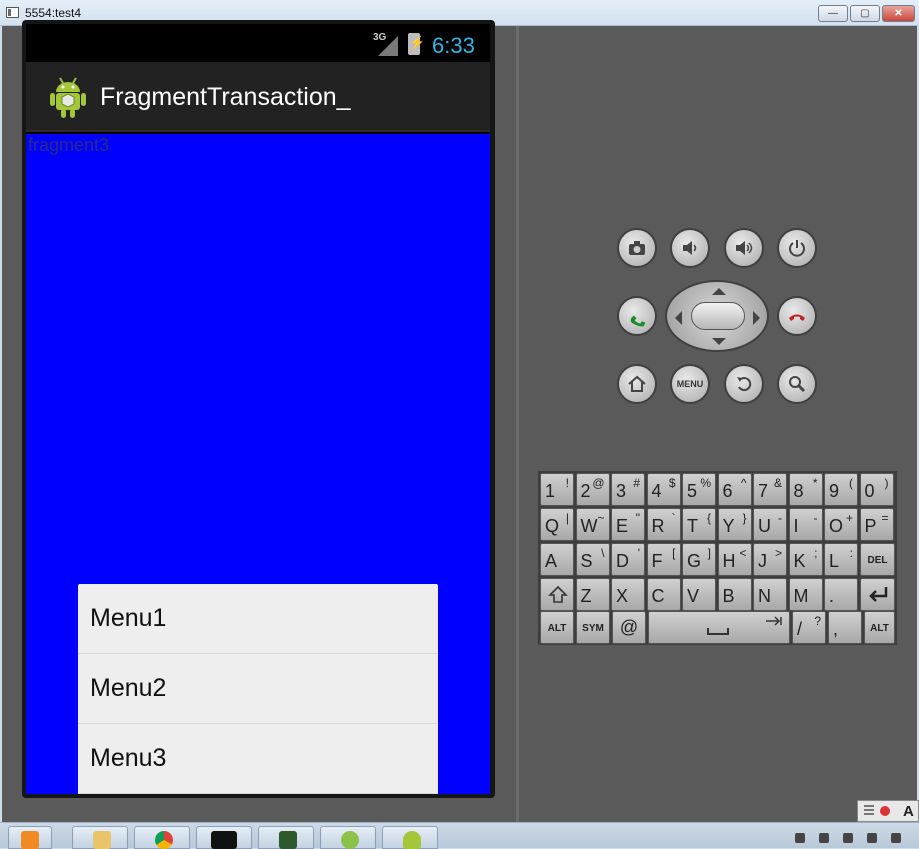 The image size is (919, 849). What do you see at coordinates (744, 384) in the screenshot?
I see `back-button` at bounding box center [744, 384].